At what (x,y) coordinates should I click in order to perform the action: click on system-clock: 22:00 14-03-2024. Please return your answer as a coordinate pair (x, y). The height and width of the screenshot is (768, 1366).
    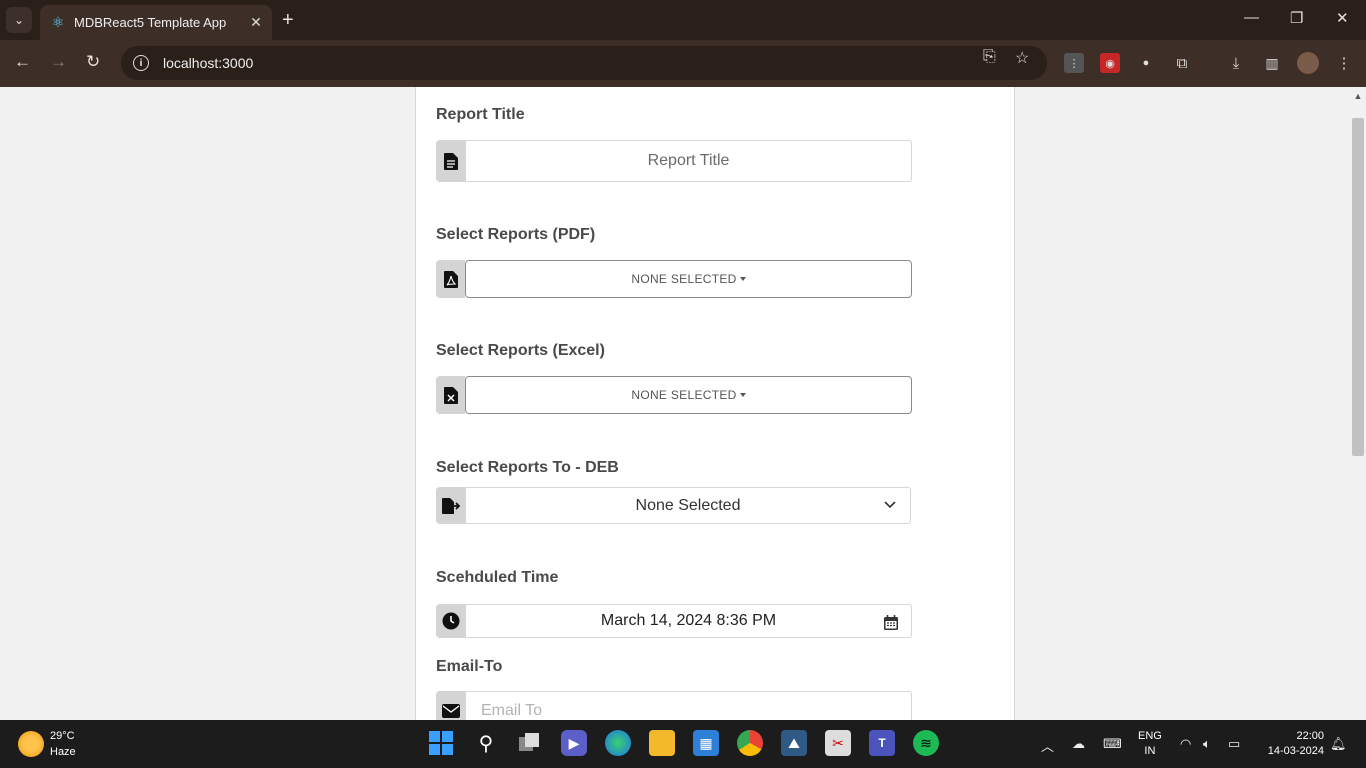
    Looking at the image, I should click on (1292, 744).